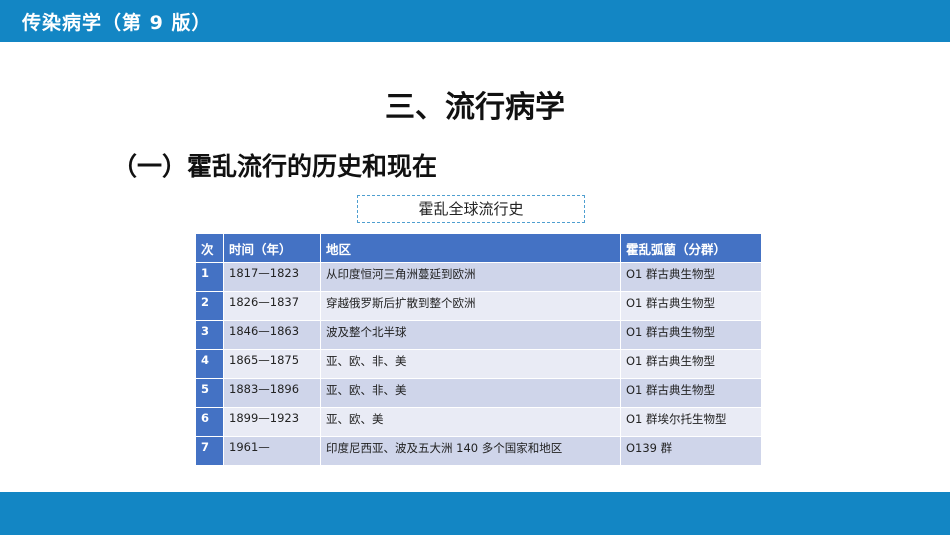  Describe the element at coordinates (272, 451) in the screenshot. I see `row-period: 1961—` at that location.